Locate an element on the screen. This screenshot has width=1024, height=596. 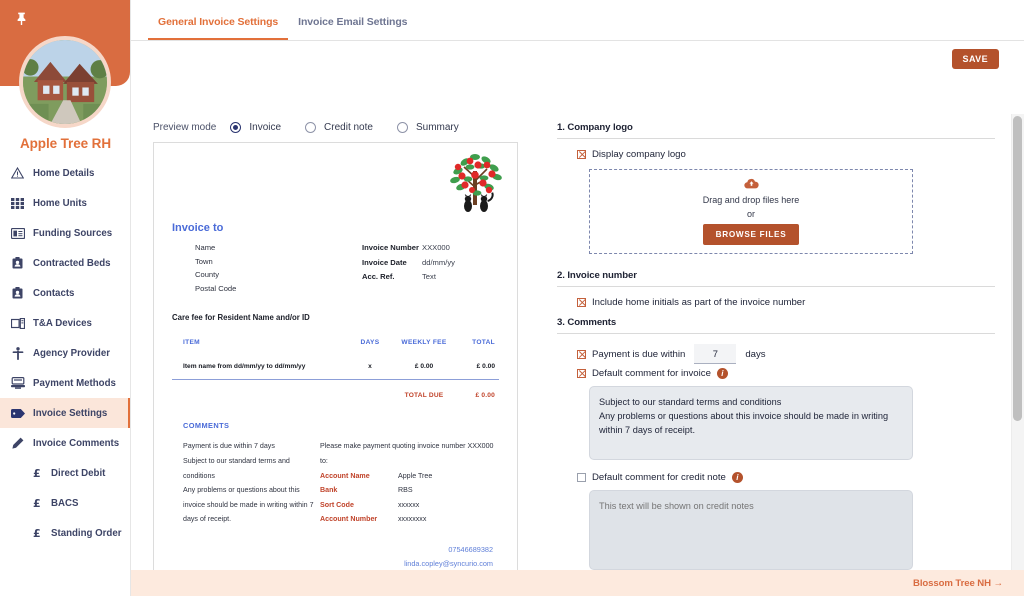
tab-invoice-email-settings: Invoice Email Settings is located at coordinates (352, 28).